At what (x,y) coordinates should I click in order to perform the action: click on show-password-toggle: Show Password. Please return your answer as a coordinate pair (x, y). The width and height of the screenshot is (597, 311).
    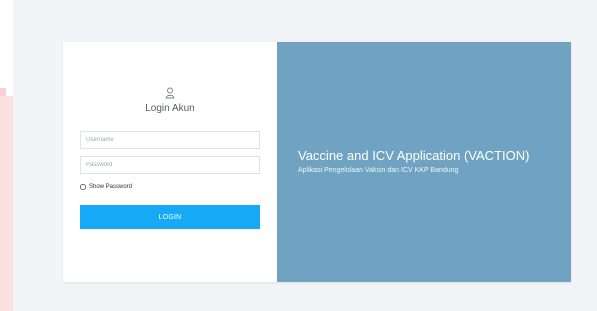
    Looking at the image, I should click on (106, 187).